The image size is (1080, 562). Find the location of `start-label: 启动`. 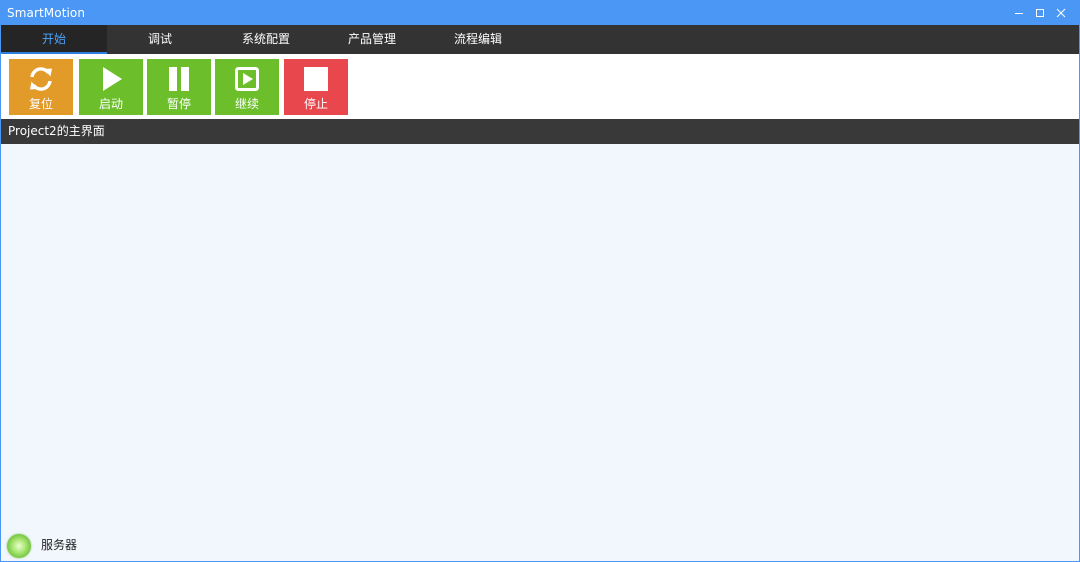

start-label: 启动 is located at coordinates (110, 104).